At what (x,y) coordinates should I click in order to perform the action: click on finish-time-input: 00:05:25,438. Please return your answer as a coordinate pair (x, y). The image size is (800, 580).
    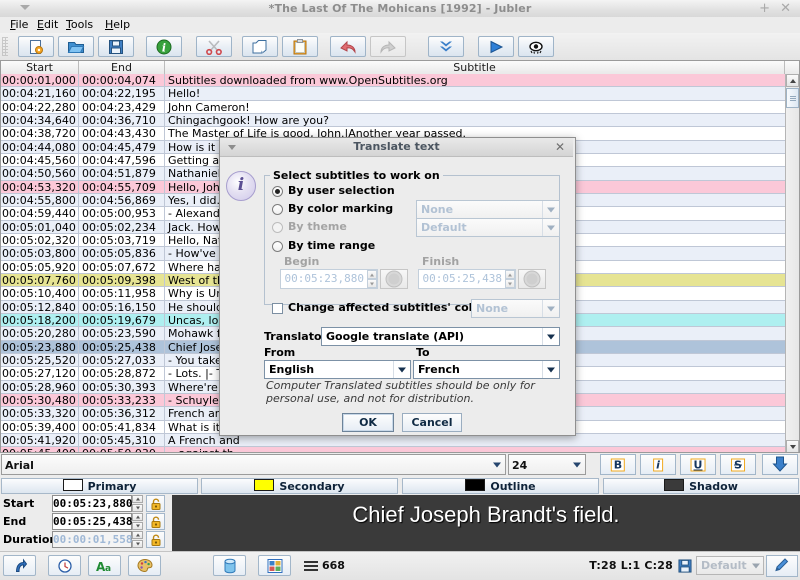
    Looking at the image, I should click on (467, 279).